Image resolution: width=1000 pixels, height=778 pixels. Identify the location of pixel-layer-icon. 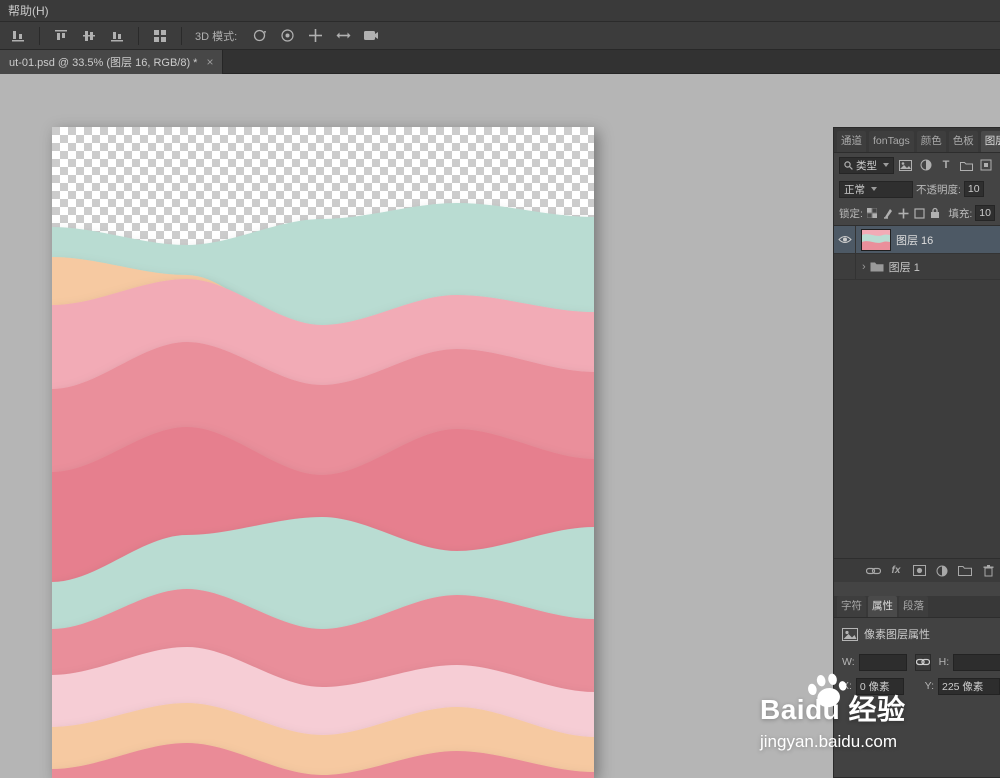
(850, 634).